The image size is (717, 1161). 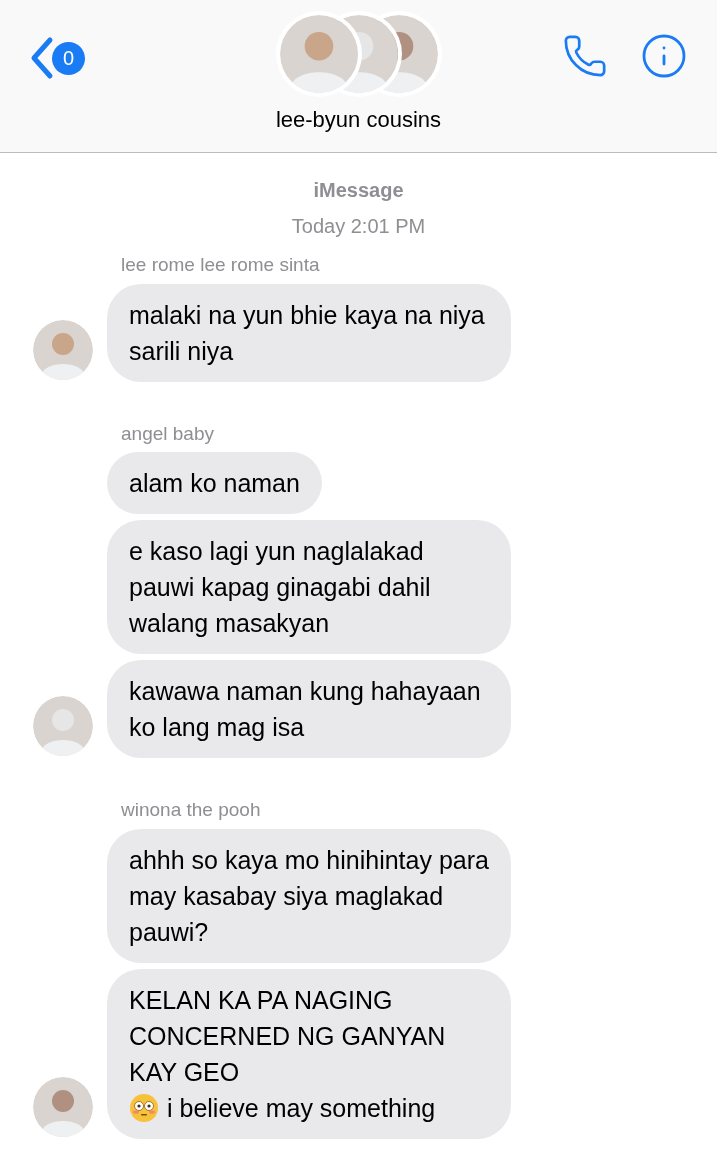 I want to click on message-text: malaki na yun bhie kaya na niya sarili niya, so click(x=307, y=333).